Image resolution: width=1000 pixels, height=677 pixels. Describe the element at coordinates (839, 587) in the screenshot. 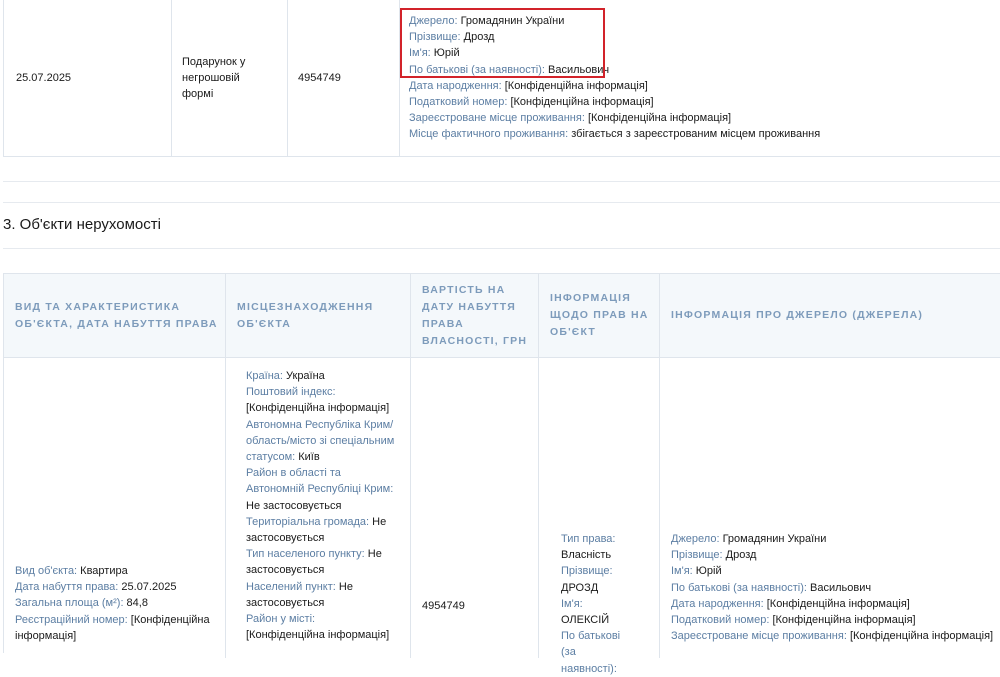

I see `info-value: Васильович` at that location.